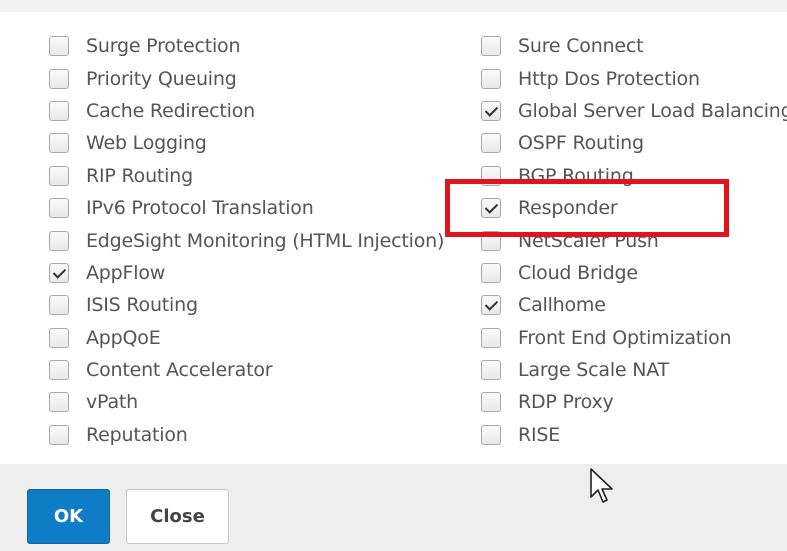 The width and height of the screenshot is (787, 551). What do you see at coordinates (609, 78) in the screenshot?
I see `feature-label: Http Dos Protection` at bounding box center [609, 78].